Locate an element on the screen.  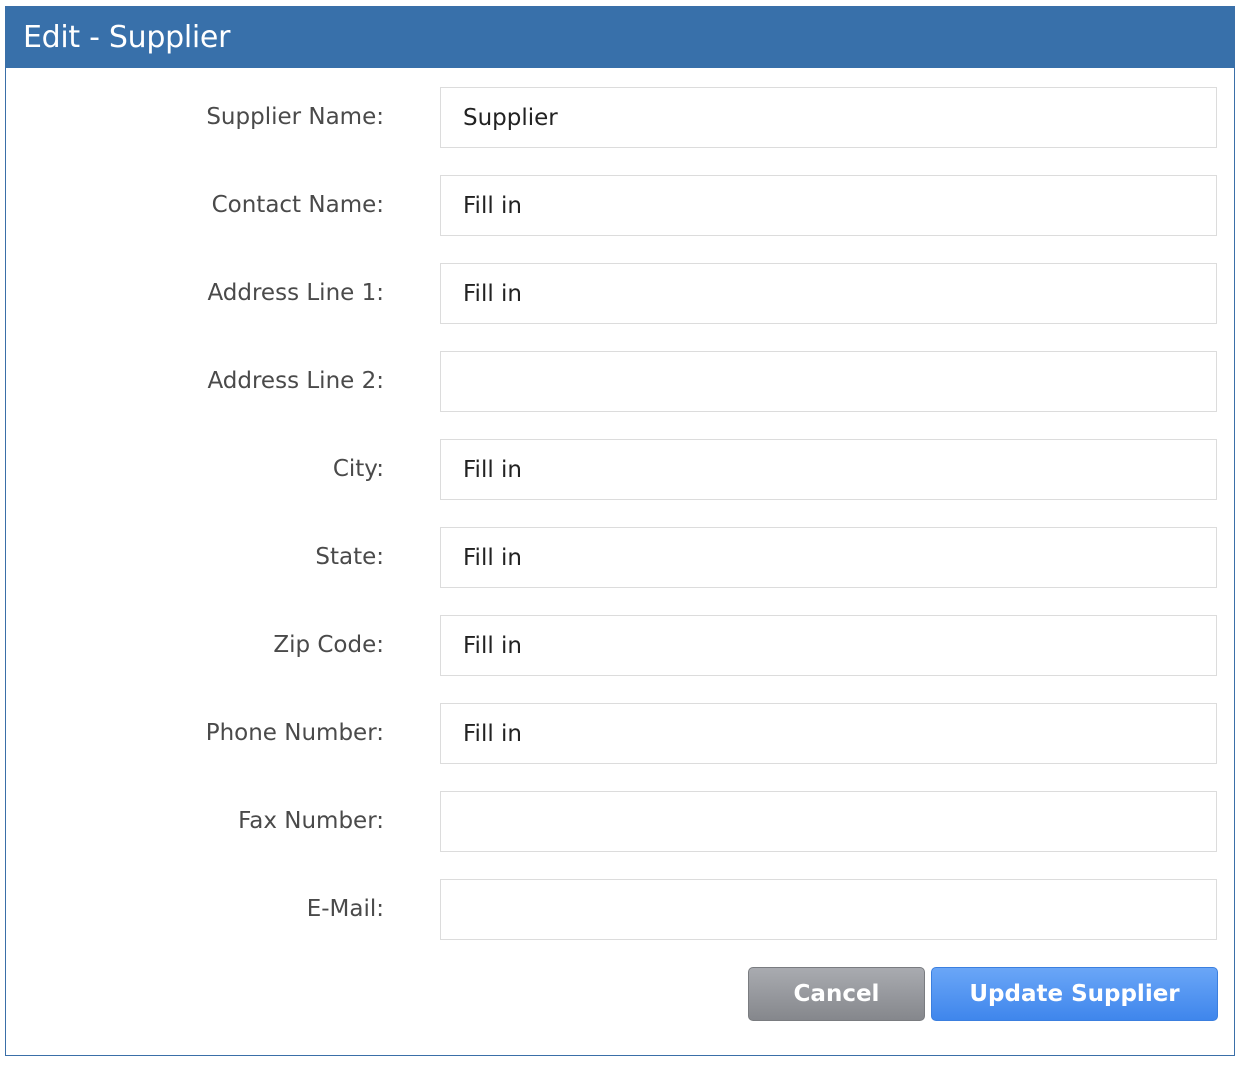
form-row-address-line-2: Address Line 2: is located at coordinates (620, 381).